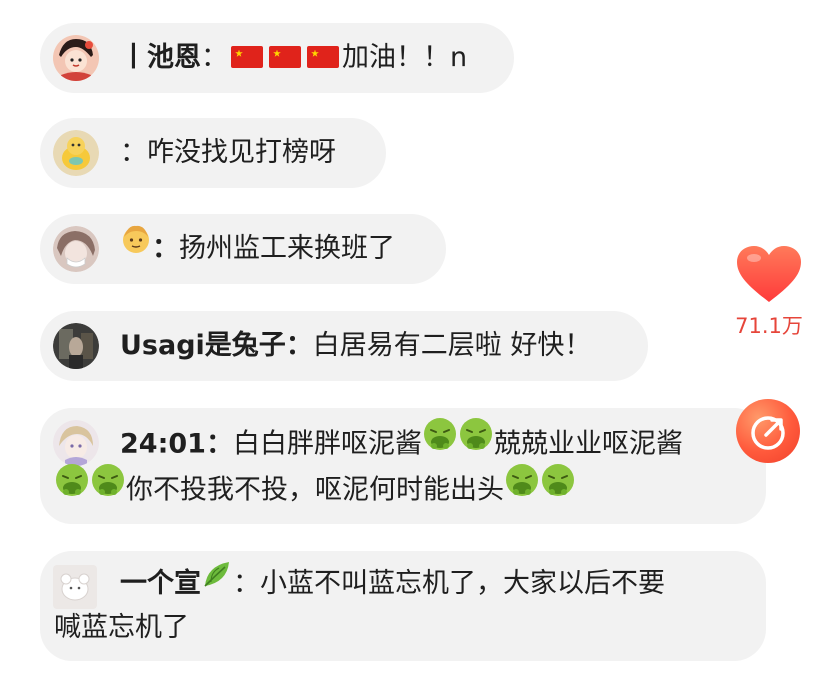 The image size is (828, 683). I want to click on commenter-name: 24:01, so click(163, 444).